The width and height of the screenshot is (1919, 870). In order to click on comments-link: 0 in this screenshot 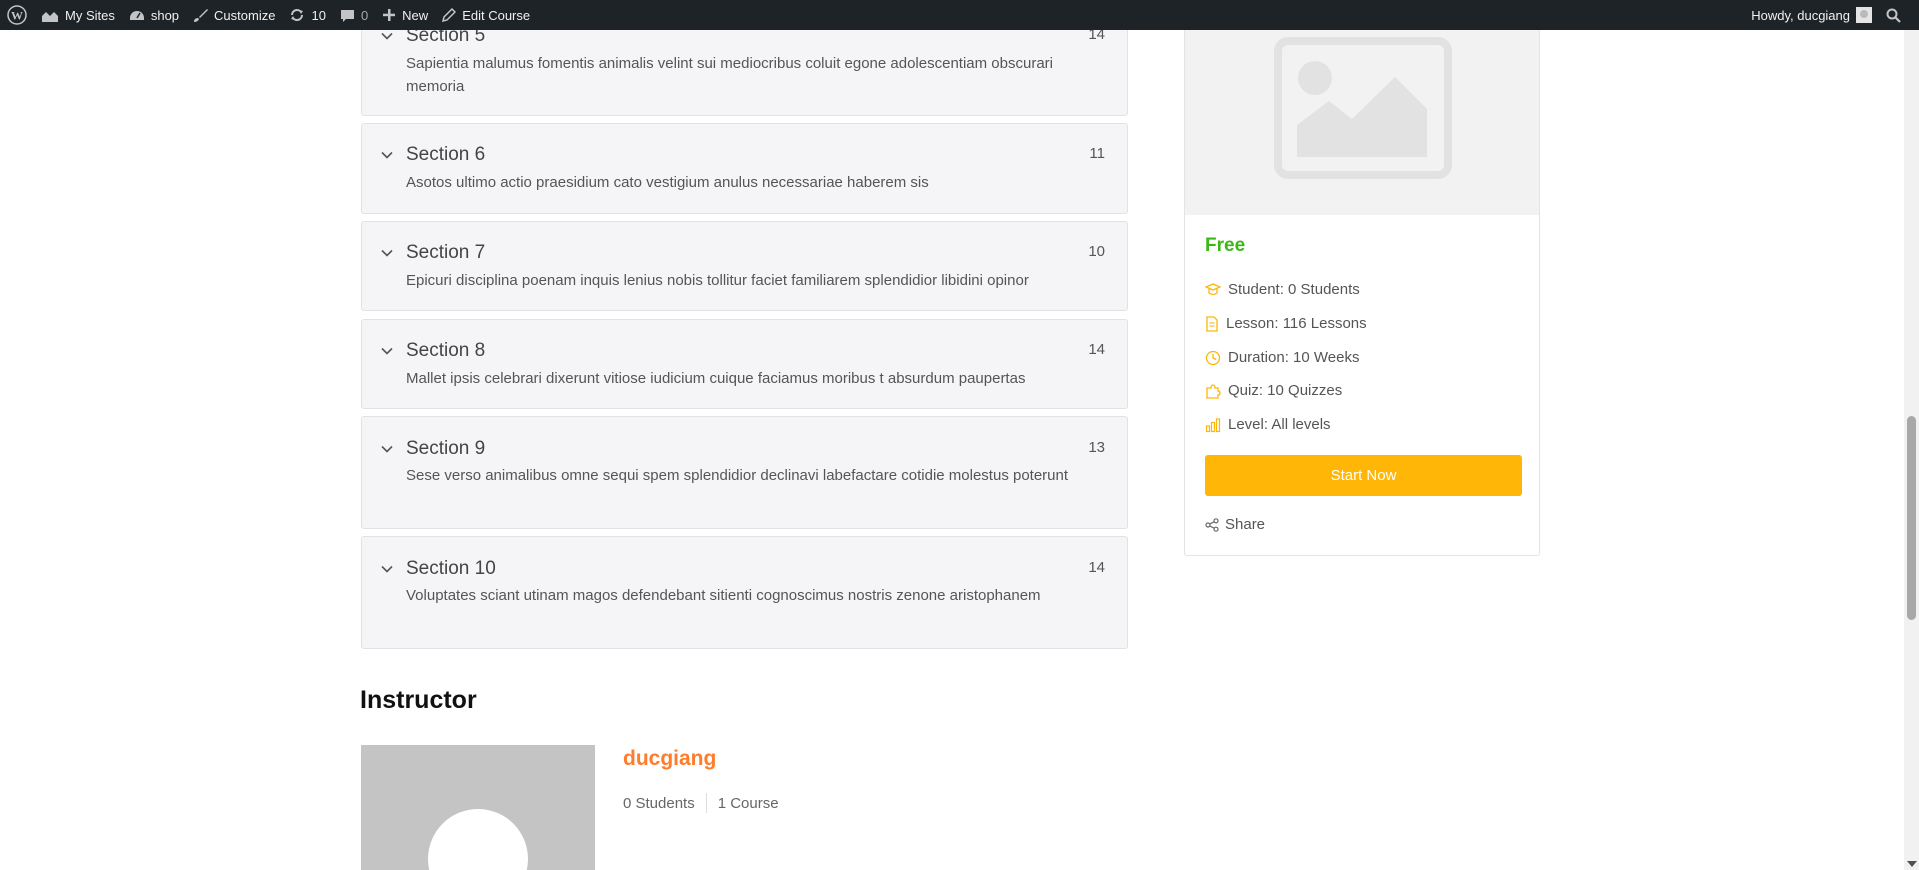, I will do `click(354, 15)`.